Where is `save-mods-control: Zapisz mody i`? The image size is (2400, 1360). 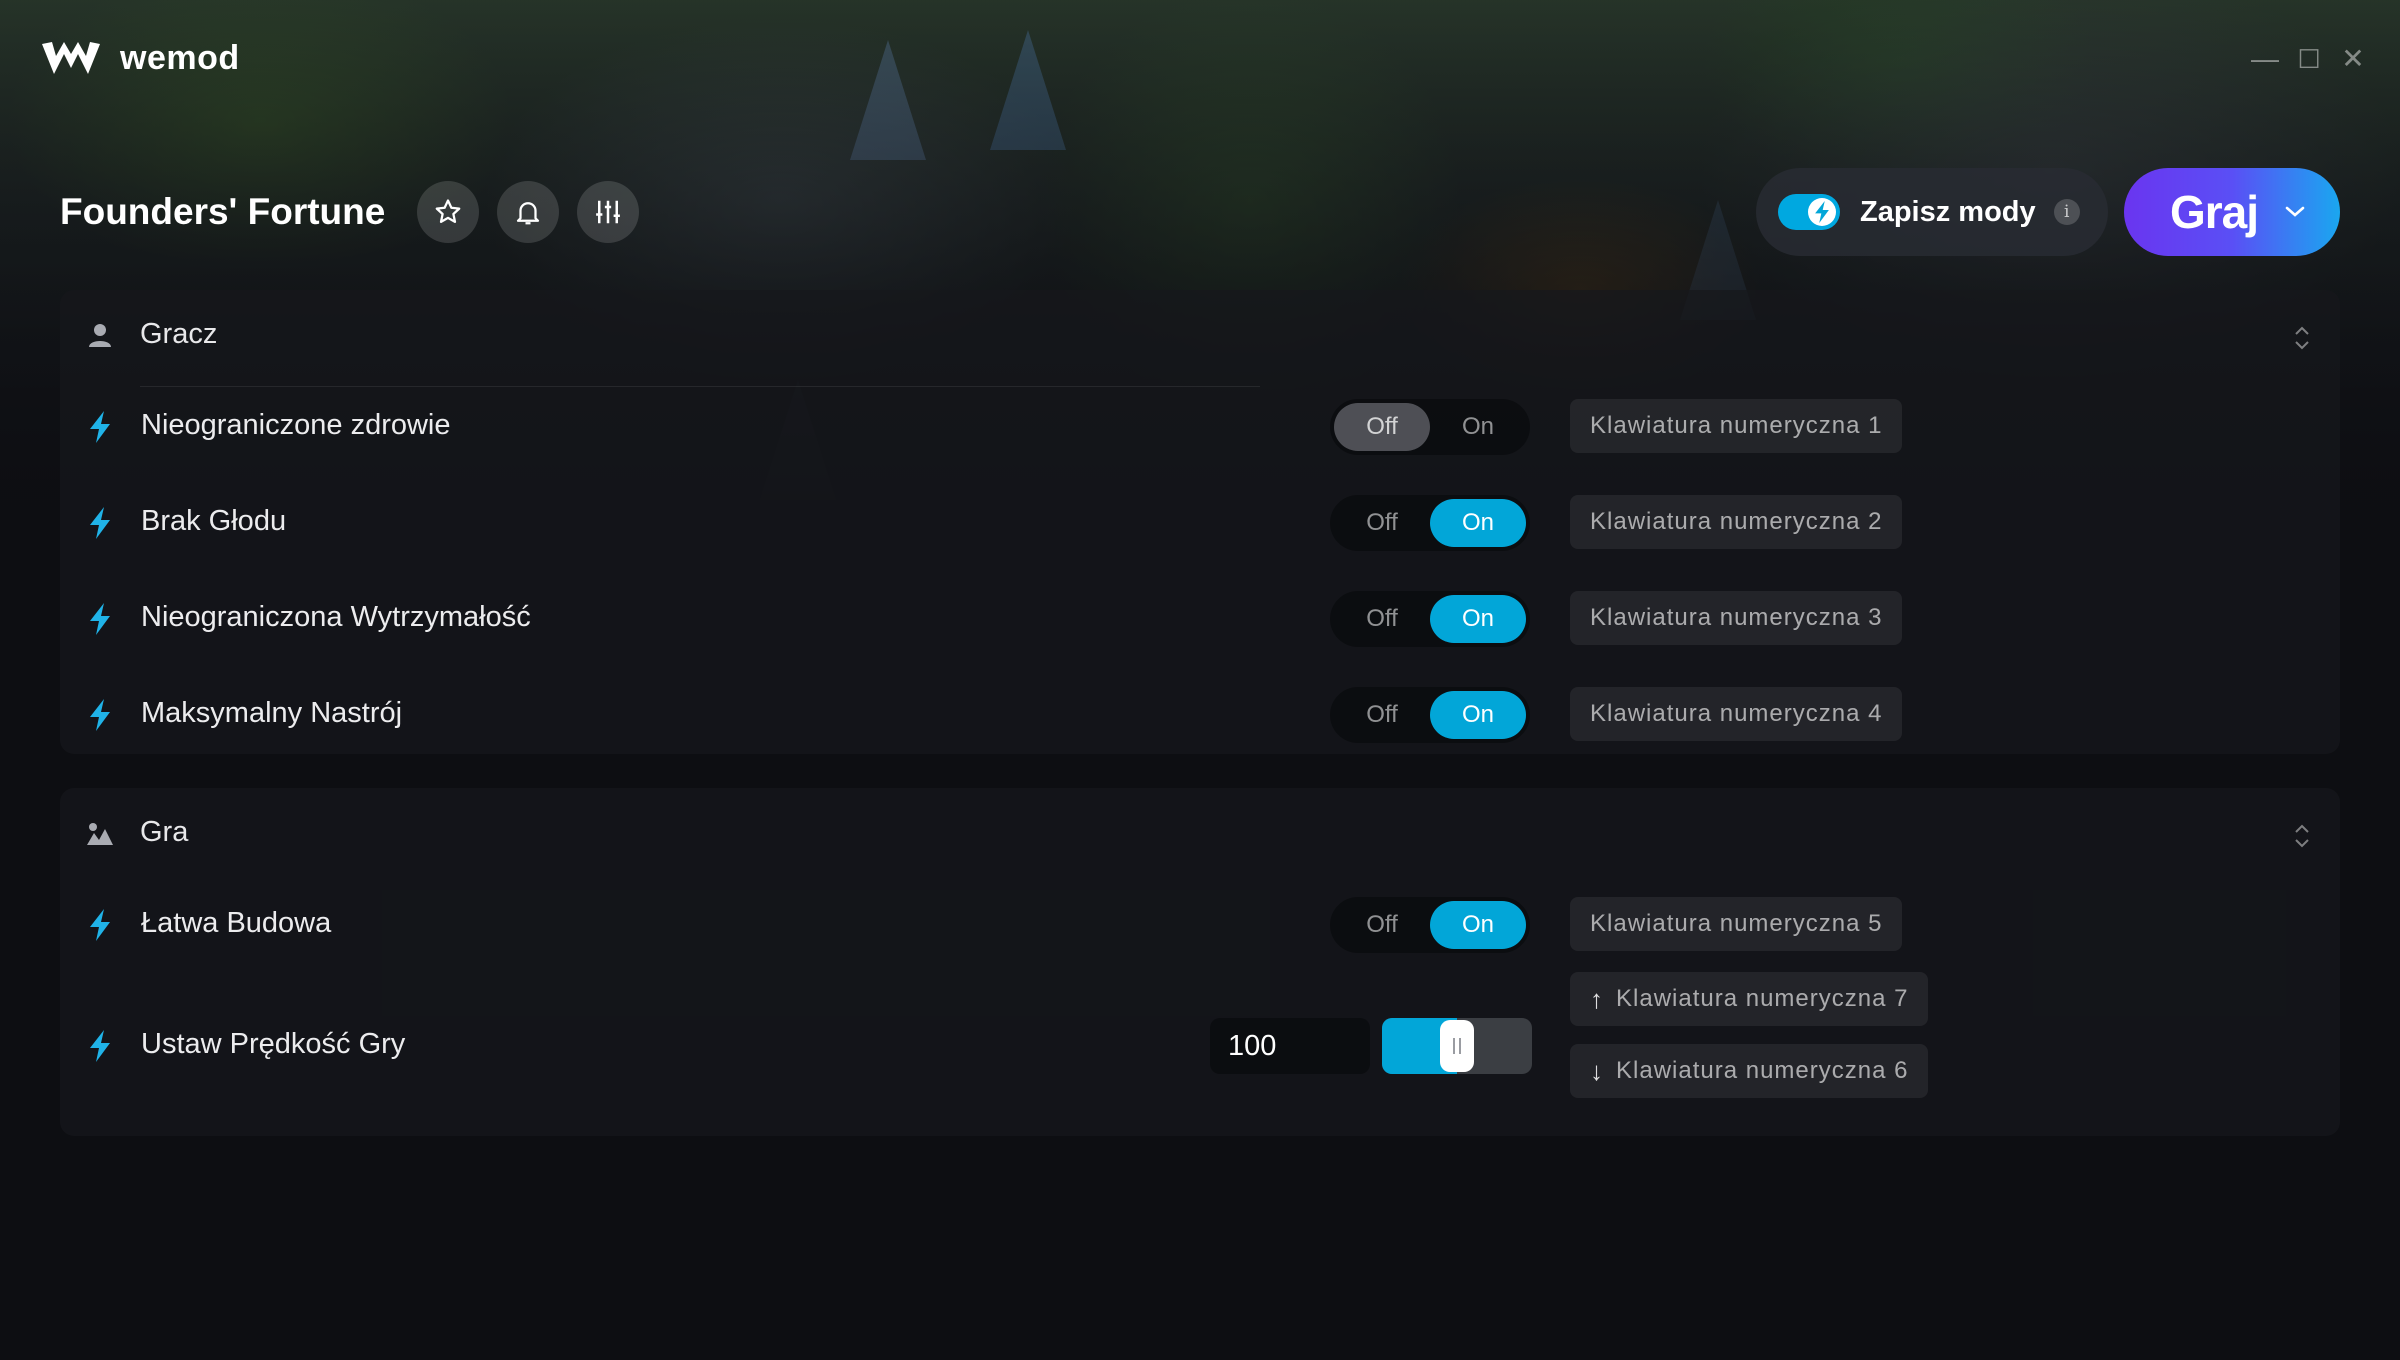 save-mods-control: Zapisz mody i is located at coordinates (1932, 212).